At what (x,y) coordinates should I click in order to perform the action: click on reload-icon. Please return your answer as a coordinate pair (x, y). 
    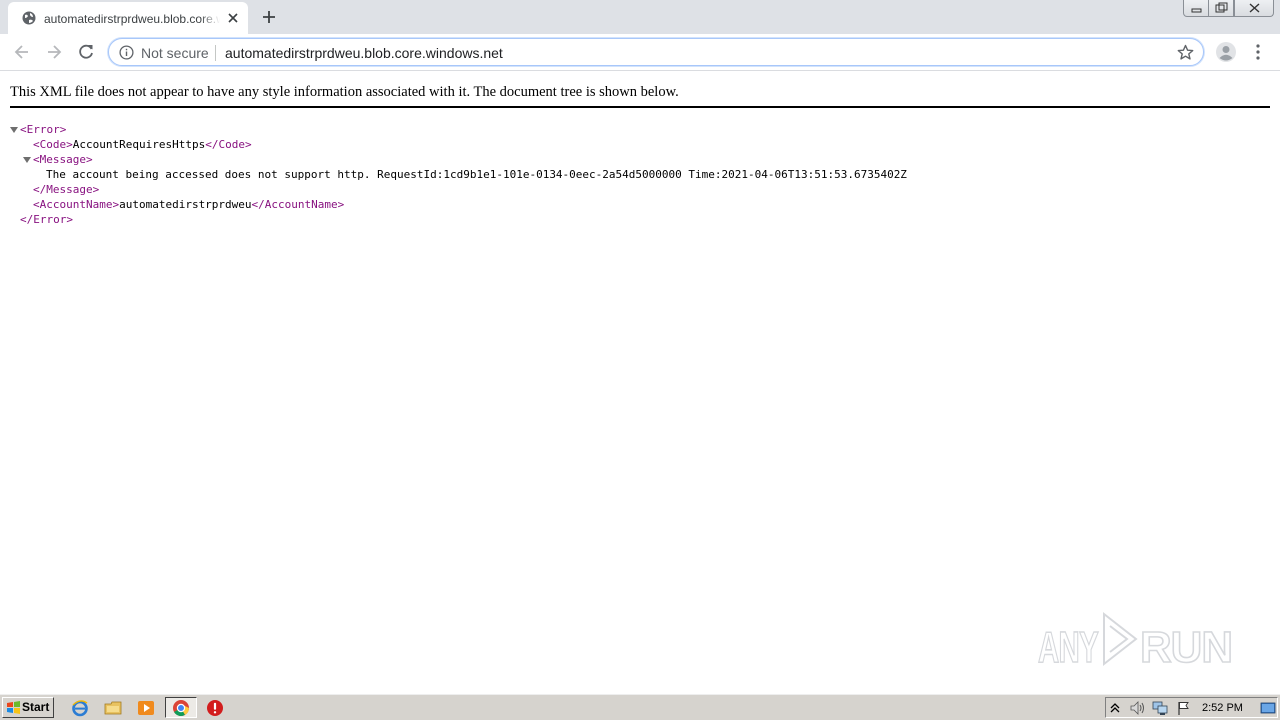
    Looking at the image, I should click on (86, 52).